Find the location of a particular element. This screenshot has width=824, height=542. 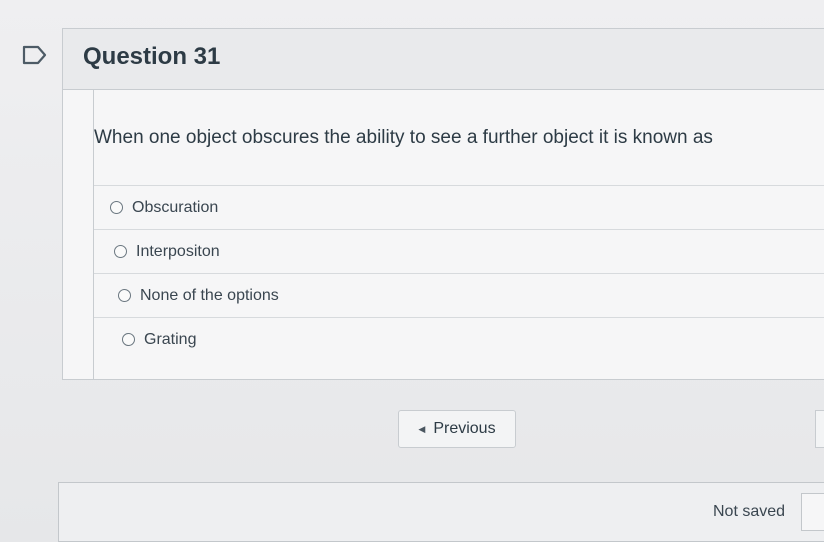

answer-option-obscuration: Obscuration is located at coordinates (459, 207).